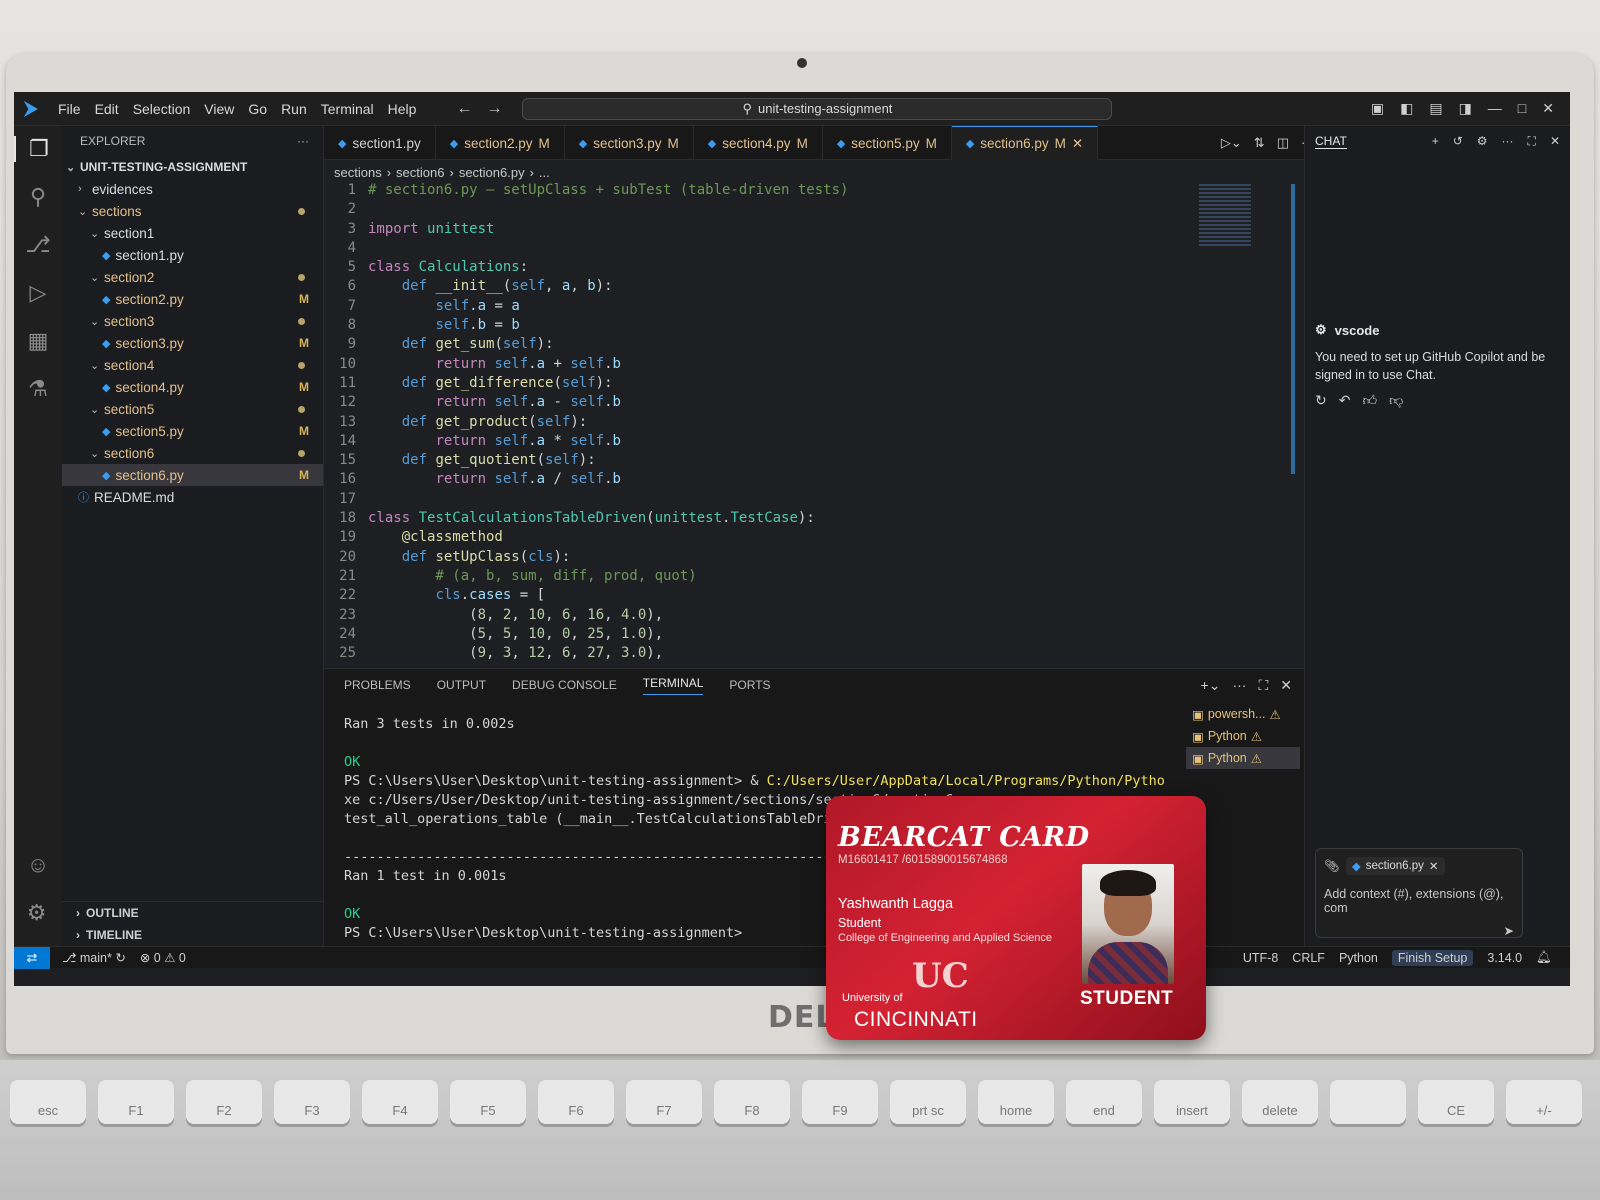 The image size is (1600, 1200). What do you see at coordinates (1435, 141) in the screenshot?
I see `new-chat-icon: +` at bounding box center [1435, 141].